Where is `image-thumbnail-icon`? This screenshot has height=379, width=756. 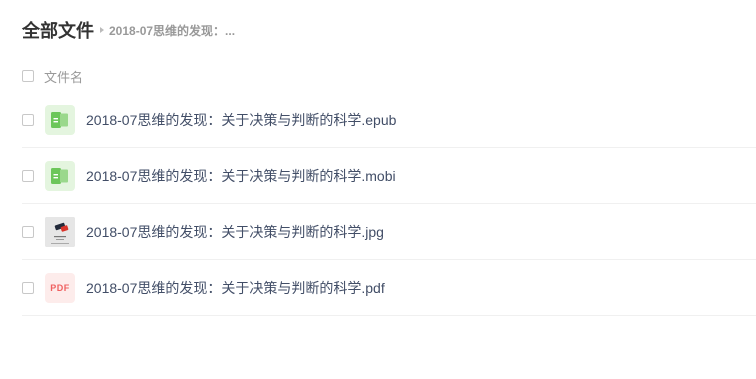 image-thumbnail-icon is located at coordinates (60, 231).